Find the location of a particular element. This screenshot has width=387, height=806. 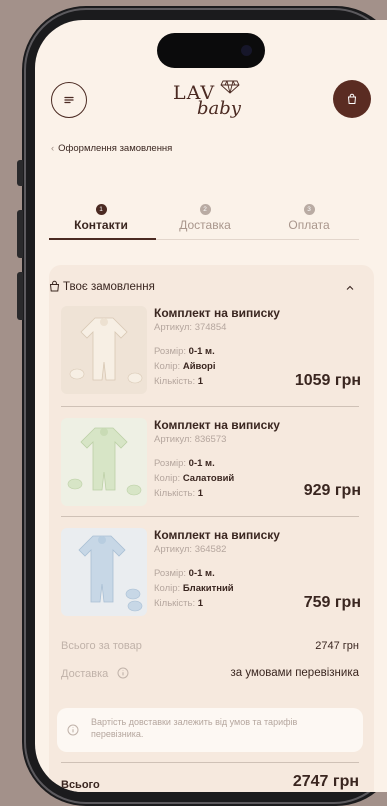

item-article: Артикул: 374854 is located at coordinates (190, 327).